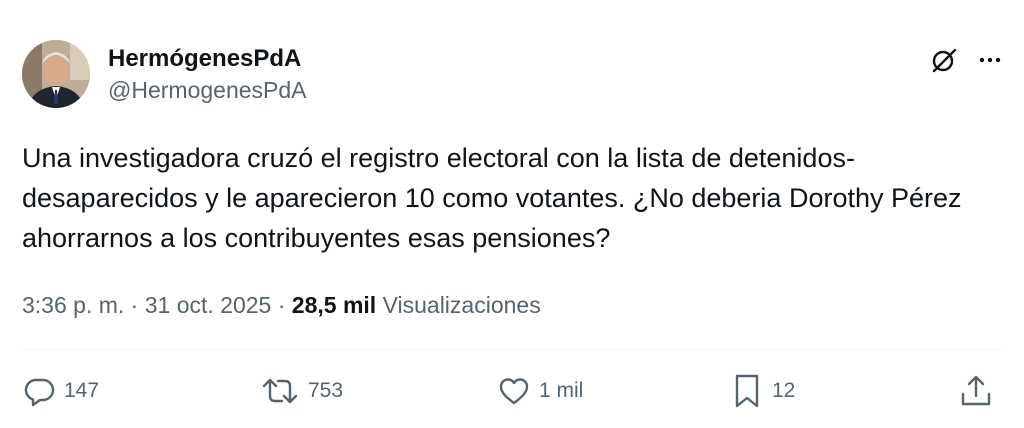 This screenshot has width=1024, height=428. Describe the element at coordinates (301, 391) in the screenshot. I see `repost-button: 753` at that location.